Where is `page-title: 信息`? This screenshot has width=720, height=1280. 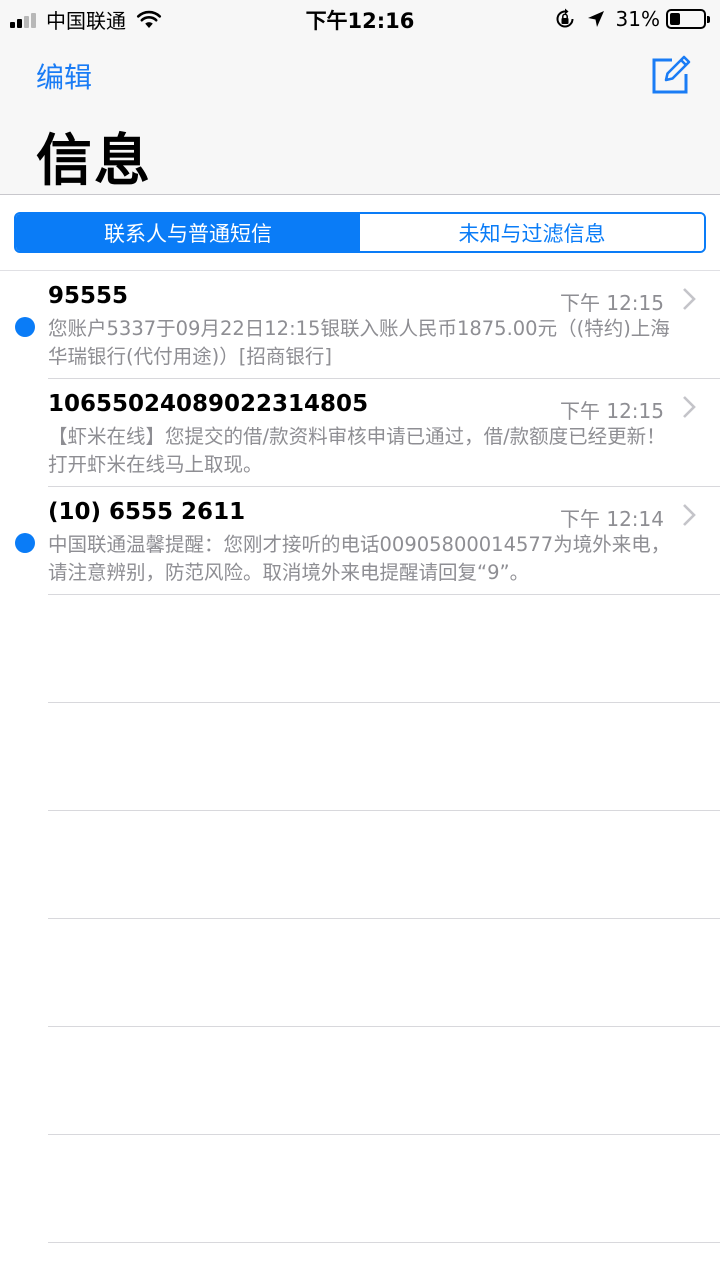
page-title: 信息 is located at coordinates (94, 161).